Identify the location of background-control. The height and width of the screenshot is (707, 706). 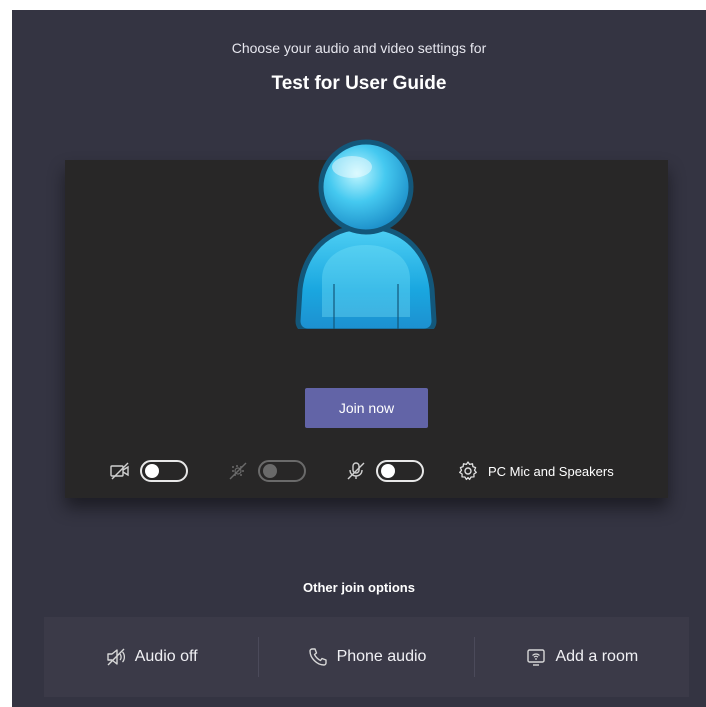
(266, 471).